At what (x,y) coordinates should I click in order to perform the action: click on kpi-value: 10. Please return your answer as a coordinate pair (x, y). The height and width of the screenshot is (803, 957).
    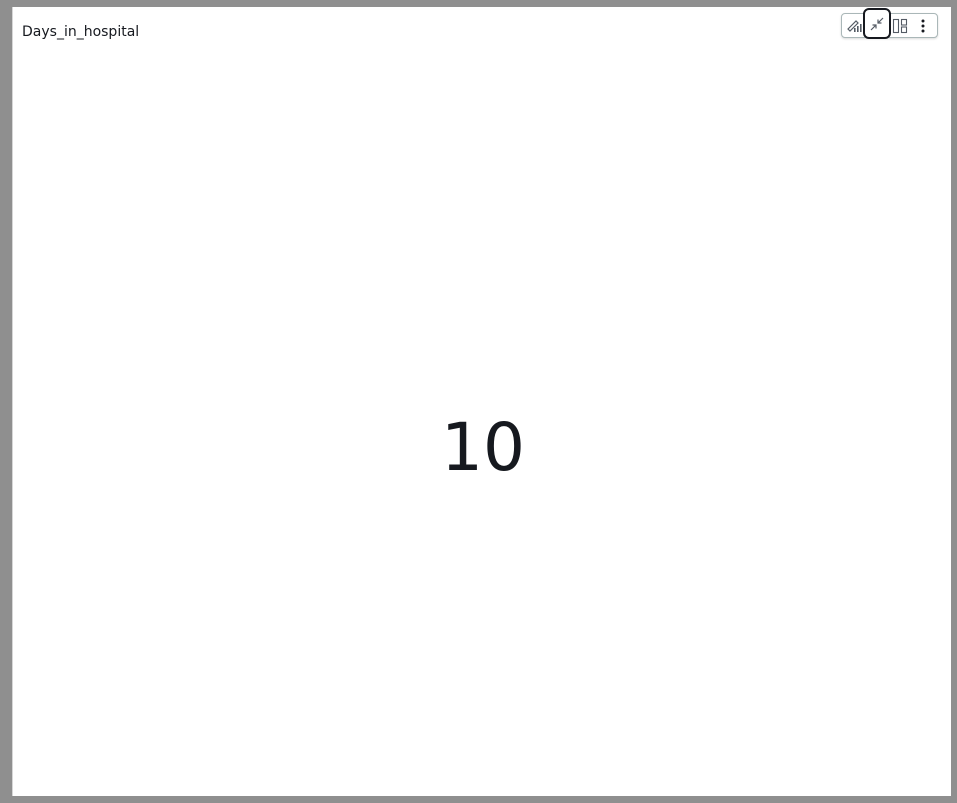
    Looking at the image, I should click on (483, 447).